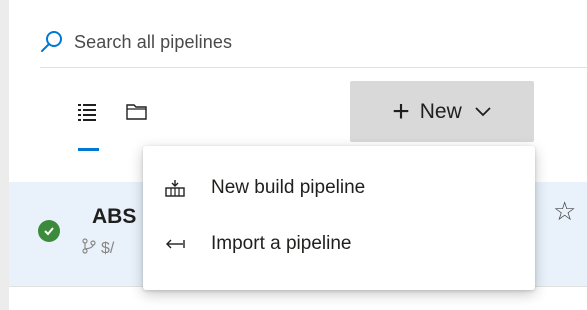 This screenshot has height=310, width=587. I want to click on menu-item-label: New build pipeline, so click(288, 187).